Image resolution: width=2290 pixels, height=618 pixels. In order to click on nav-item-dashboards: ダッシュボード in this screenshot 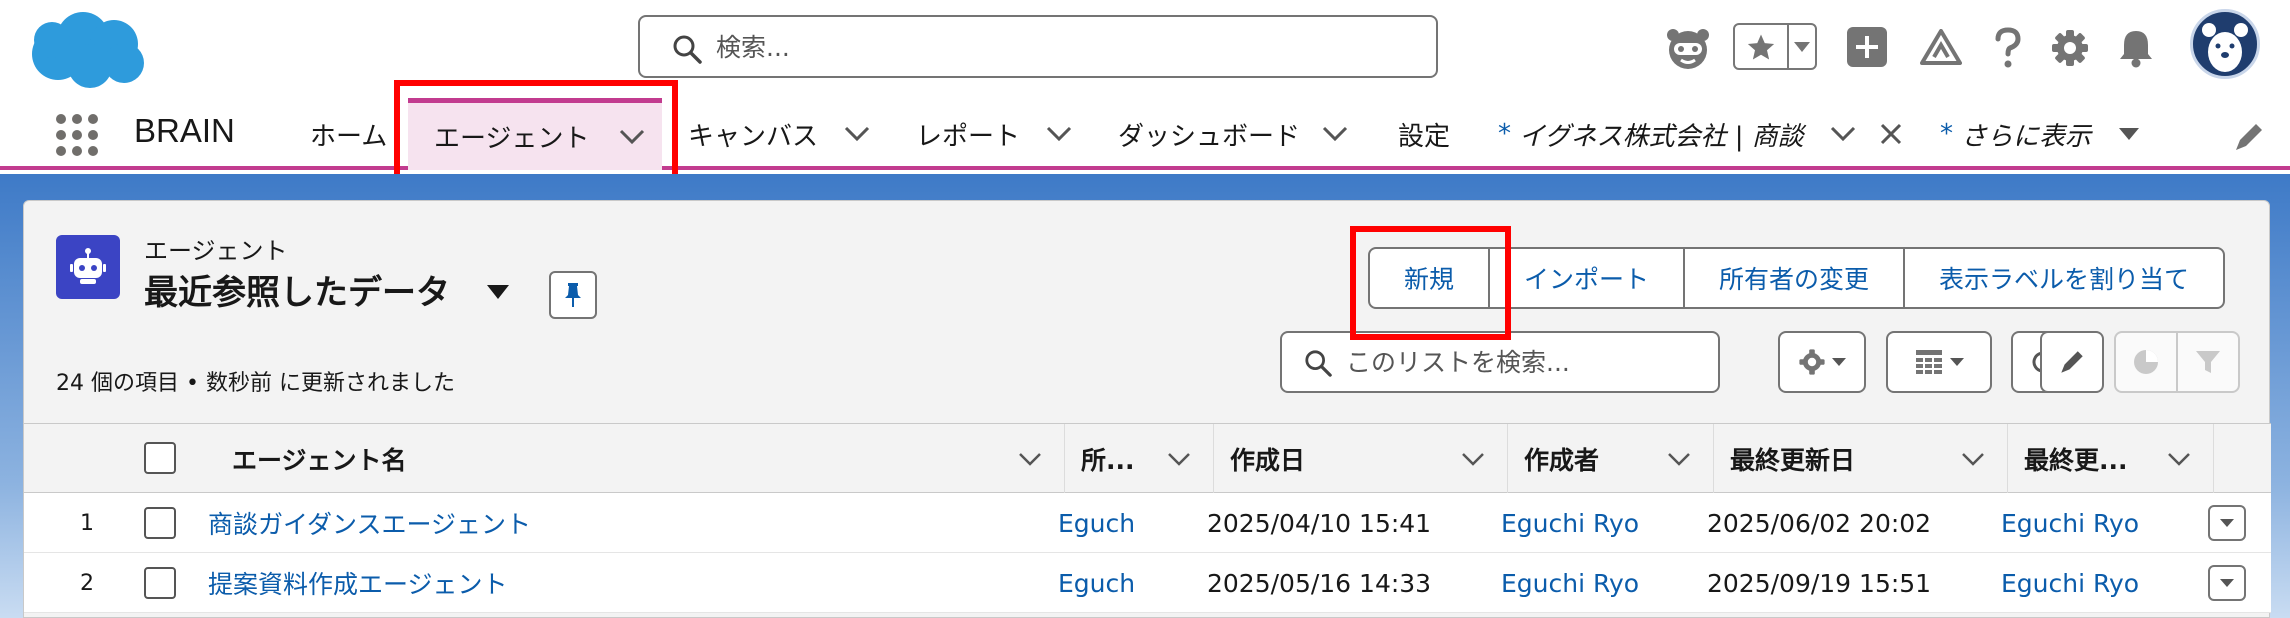, I will do `click(1233, 134)`.